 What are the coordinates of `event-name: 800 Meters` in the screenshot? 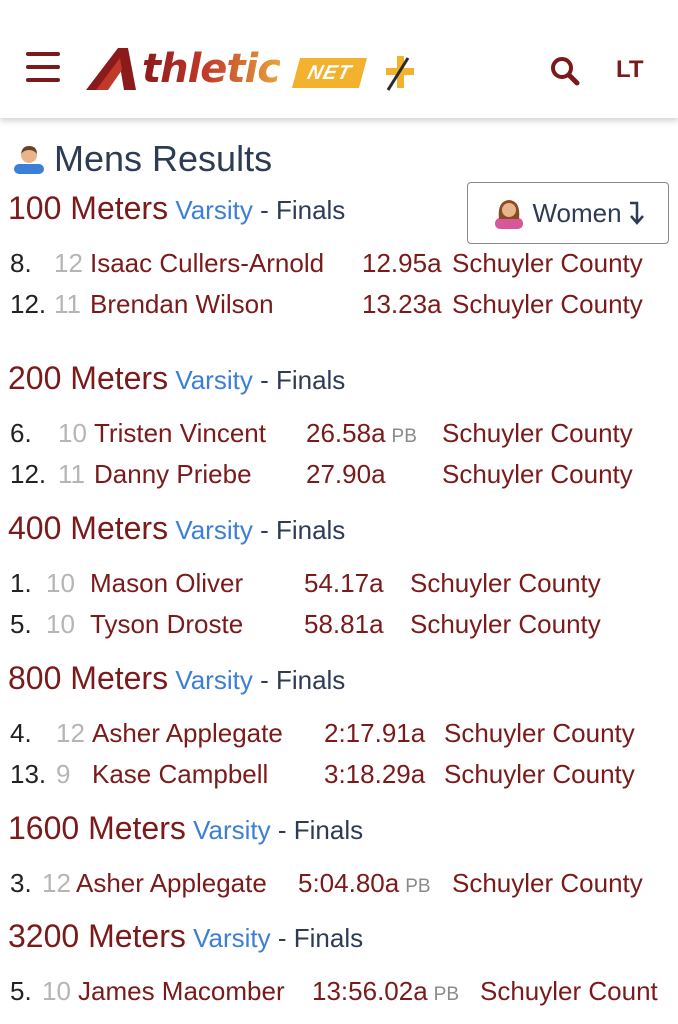 It's located at (88, 678).